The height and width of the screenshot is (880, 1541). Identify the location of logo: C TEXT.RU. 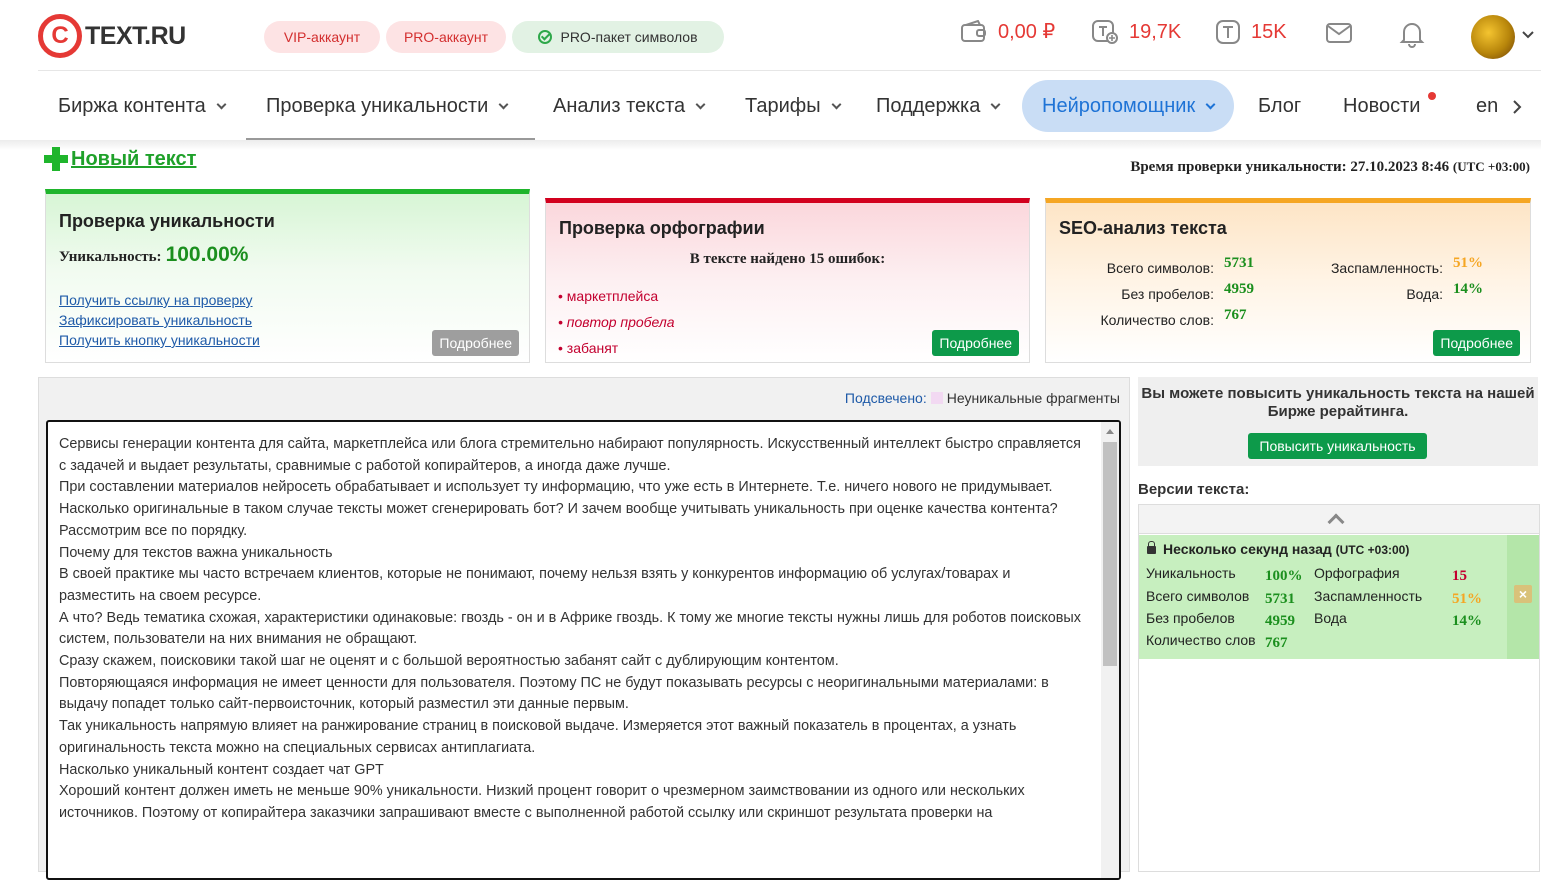
(112, 36).